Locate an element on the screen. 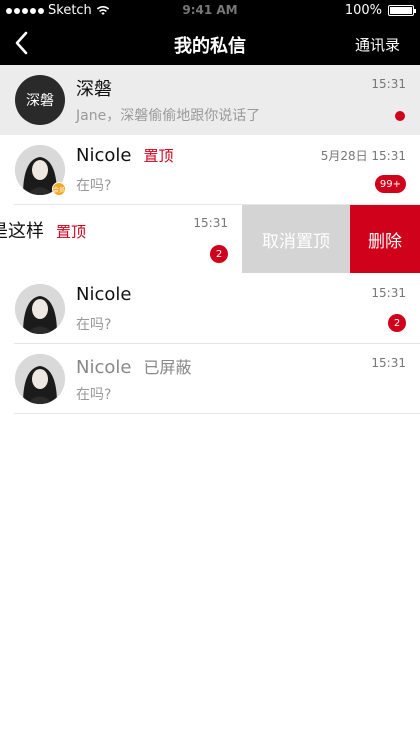 The height and width of the screenshot is (747, 420). unread-badge: 99+ is located at coordinates (390, 184).